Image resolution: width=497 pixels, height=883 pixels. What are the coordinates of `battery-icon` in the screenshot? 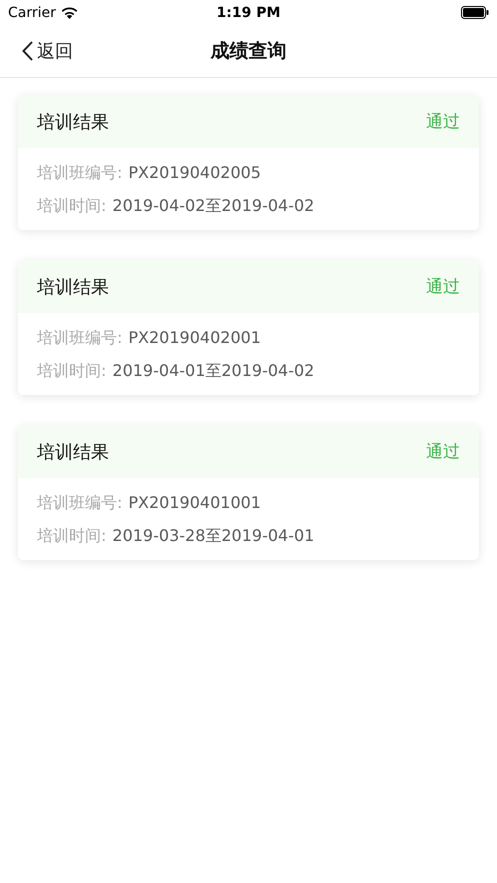 It's located at (474, 12).